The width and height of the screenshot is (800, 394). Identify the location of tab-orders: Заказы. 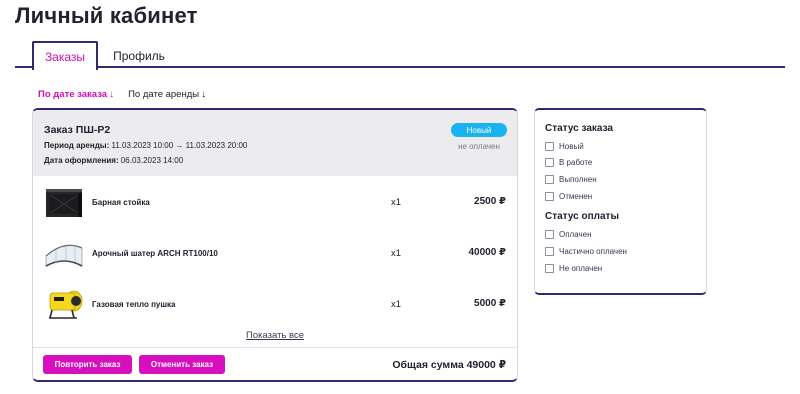
(65, 55).